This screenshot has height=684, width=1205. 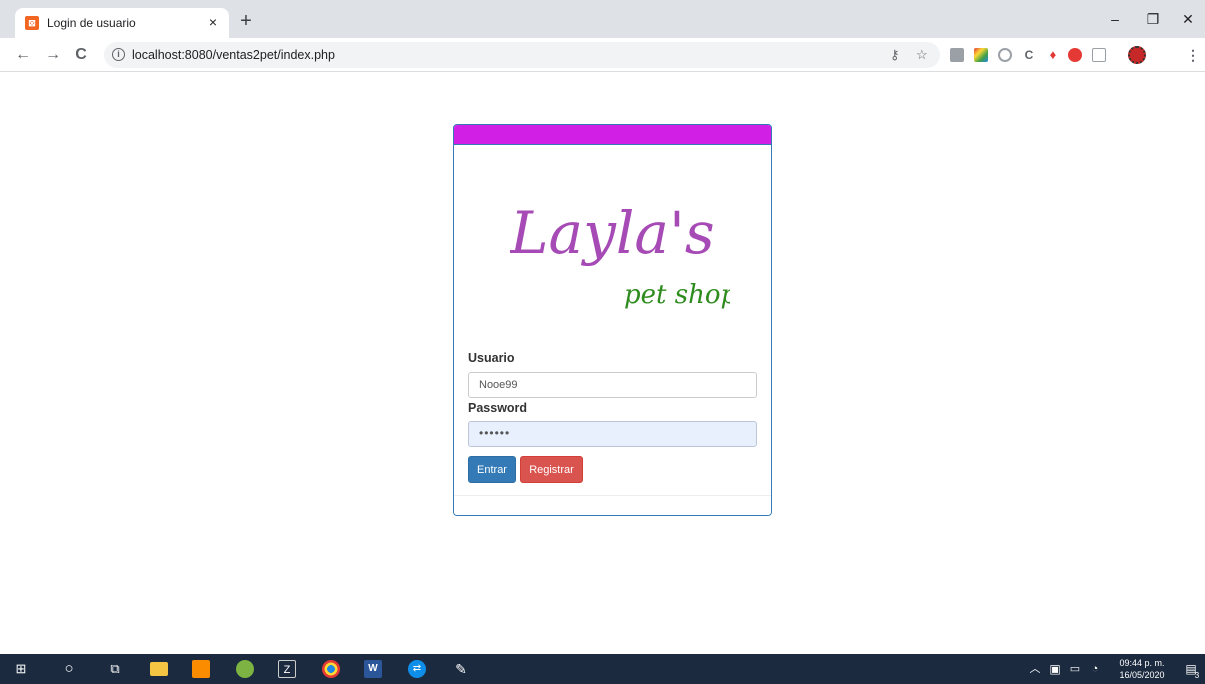 What do you see at coordinates (21, 669) in the screenshot?
I see `windows-start-icon: ⊞` at bounding box center [21, 669].